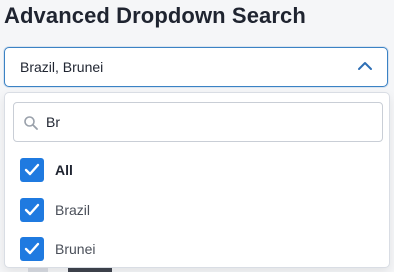 The image size is (394, 272). Describe the element at coordinates (31, 123) in the screenshot. I see `search-icon` at that location.